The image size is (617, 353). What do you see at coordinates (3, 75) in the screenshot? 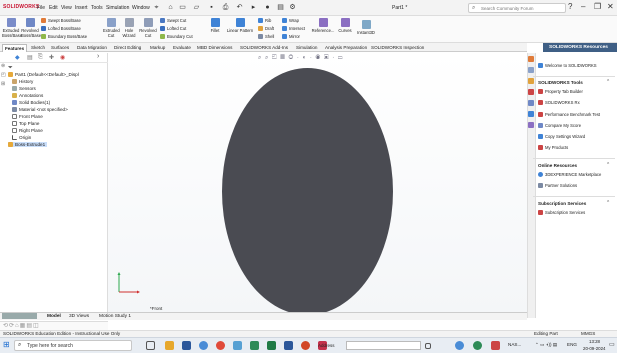
I see `dock-icon: ◰` at bounding box center [3, 75].